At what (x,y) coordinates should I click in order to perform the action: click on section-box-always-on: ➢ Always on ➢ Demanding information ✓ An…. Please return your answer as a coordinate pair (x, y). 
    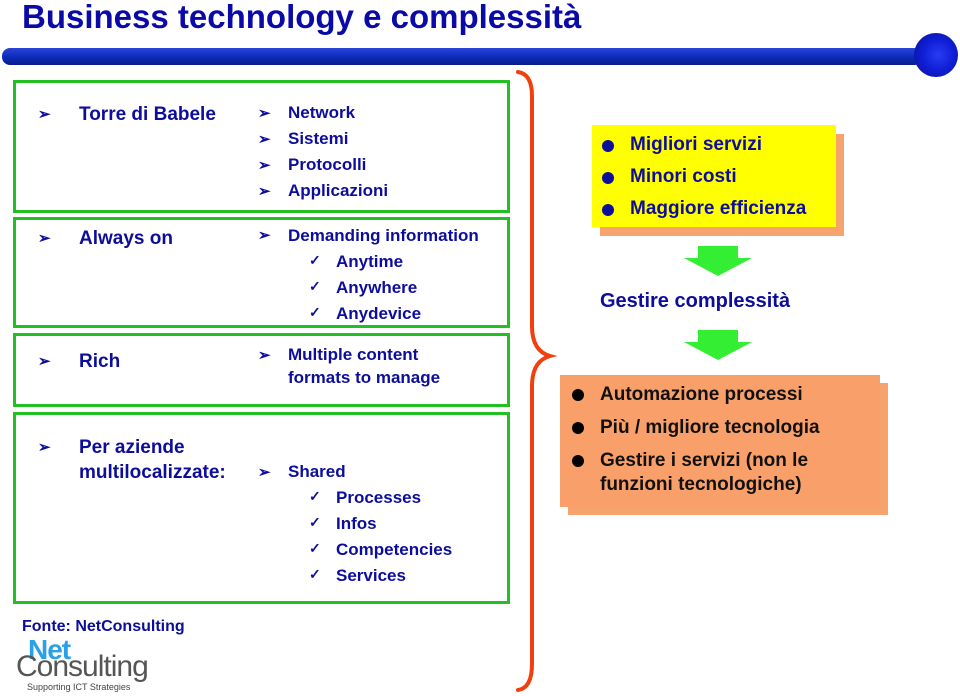
    Looking at the image, I should click on (261, 272).